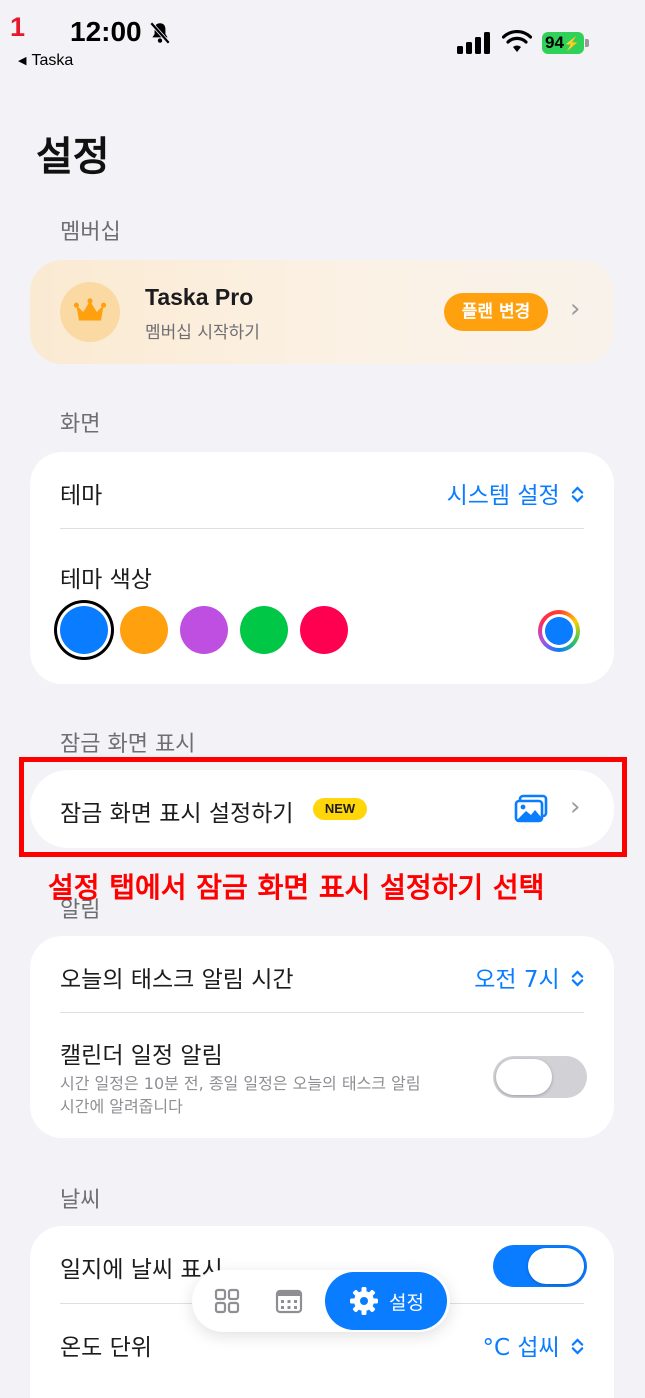  Describe the element at coordinates (106, 580) in the screenshot. I see `theme-color-label: 테마 색상` at that location.